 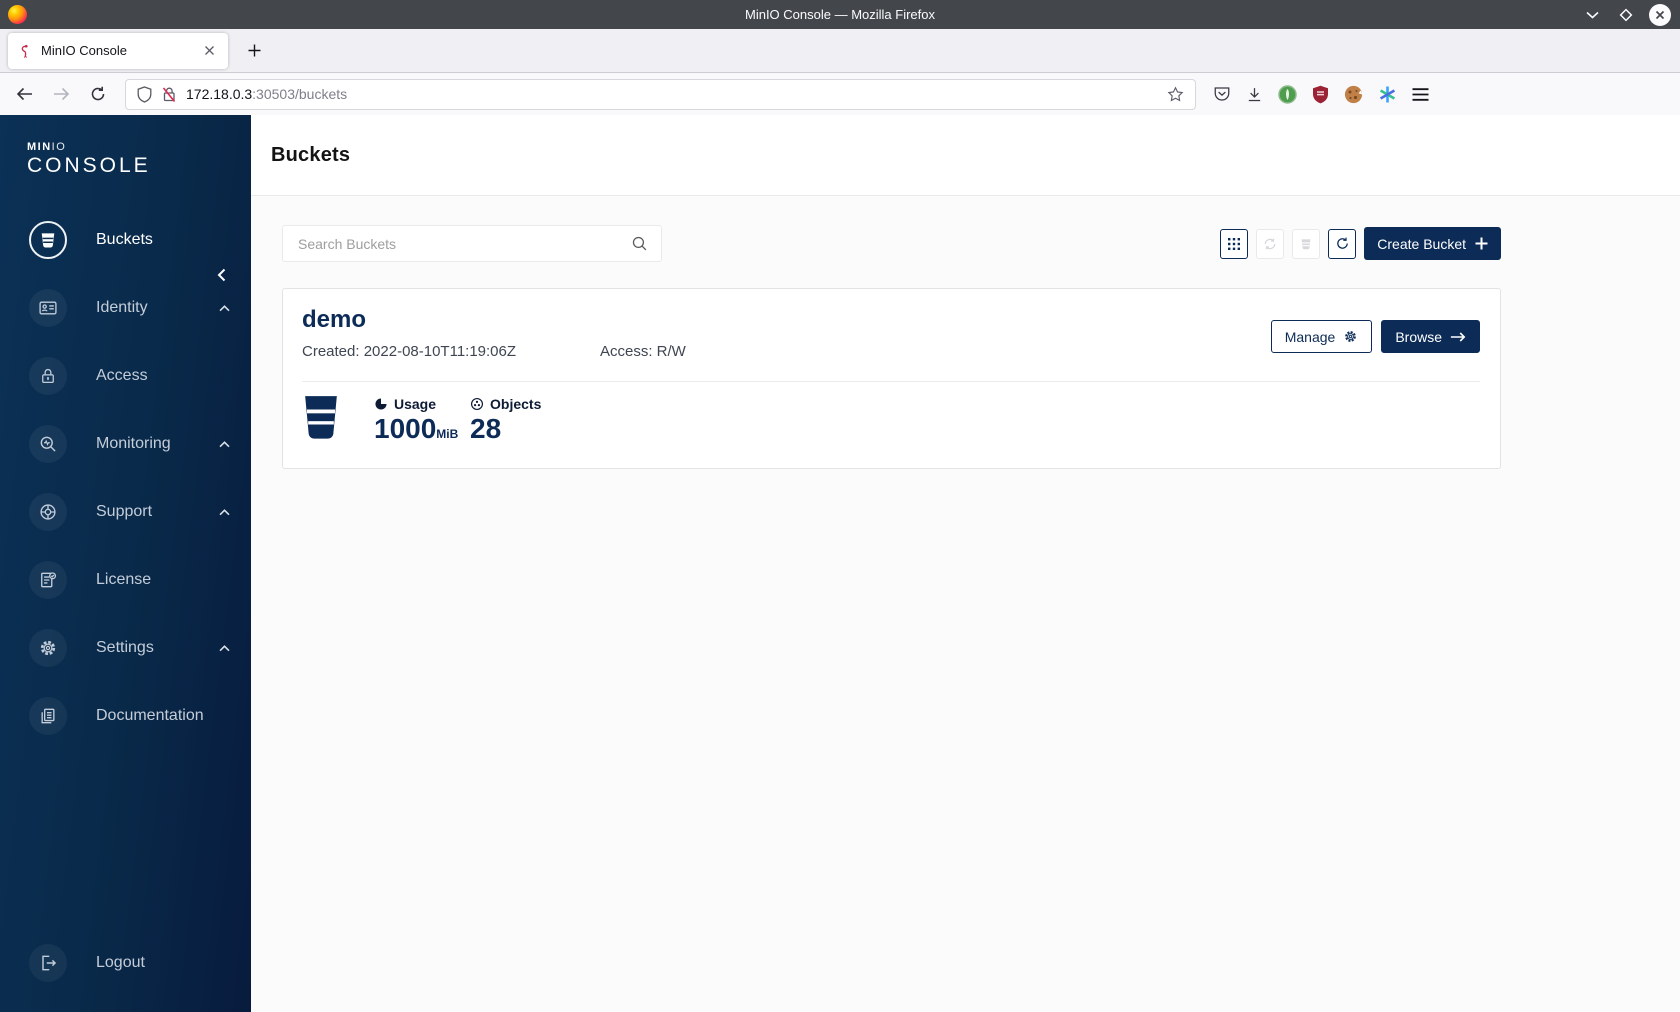 I want to click on minio-flamingo-favicon-icon, so click(x=24, y=51).